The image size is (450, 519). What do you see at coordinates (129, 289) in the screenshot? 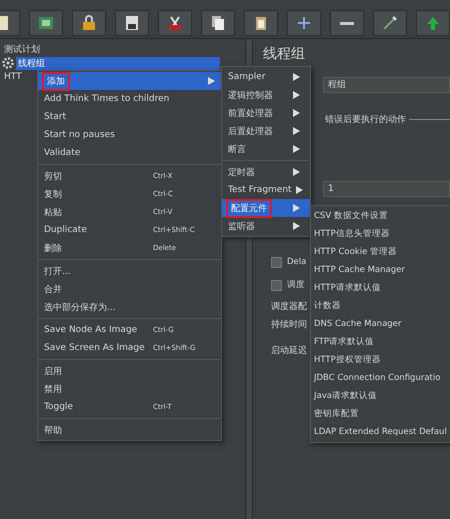
I see `menu-item: 合并` at bounding box center [129, 289].